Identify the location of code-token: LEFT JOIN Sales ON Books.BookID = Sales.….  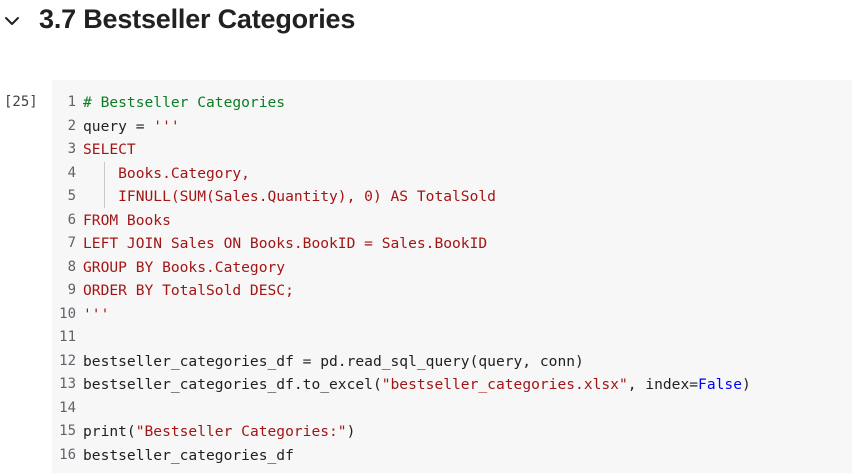
(285, 243).